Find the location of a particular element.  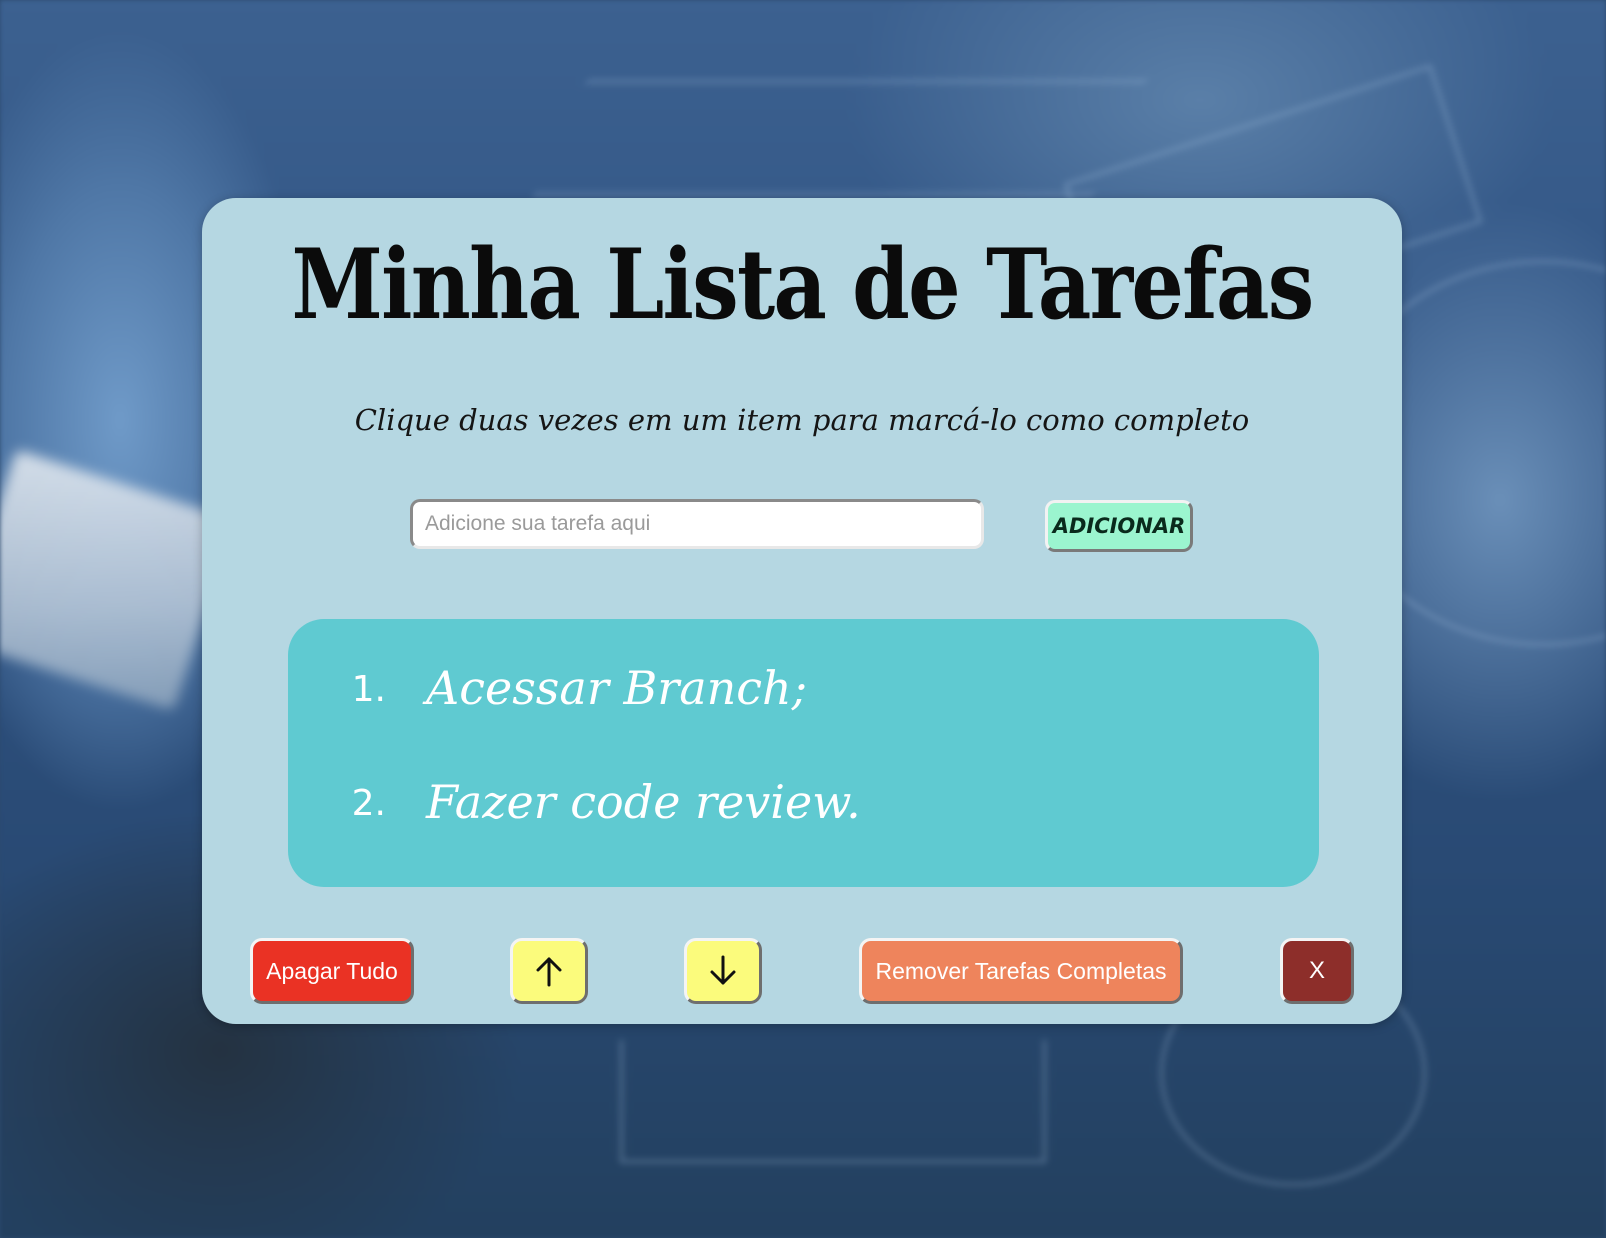

background-book is located at coordinates (118, 580).